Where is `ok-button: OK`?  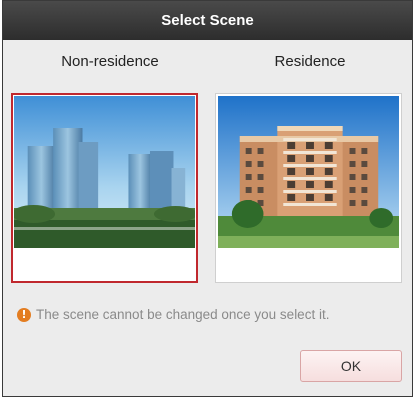
ok-button: OK is located at coordinates (351, 366).